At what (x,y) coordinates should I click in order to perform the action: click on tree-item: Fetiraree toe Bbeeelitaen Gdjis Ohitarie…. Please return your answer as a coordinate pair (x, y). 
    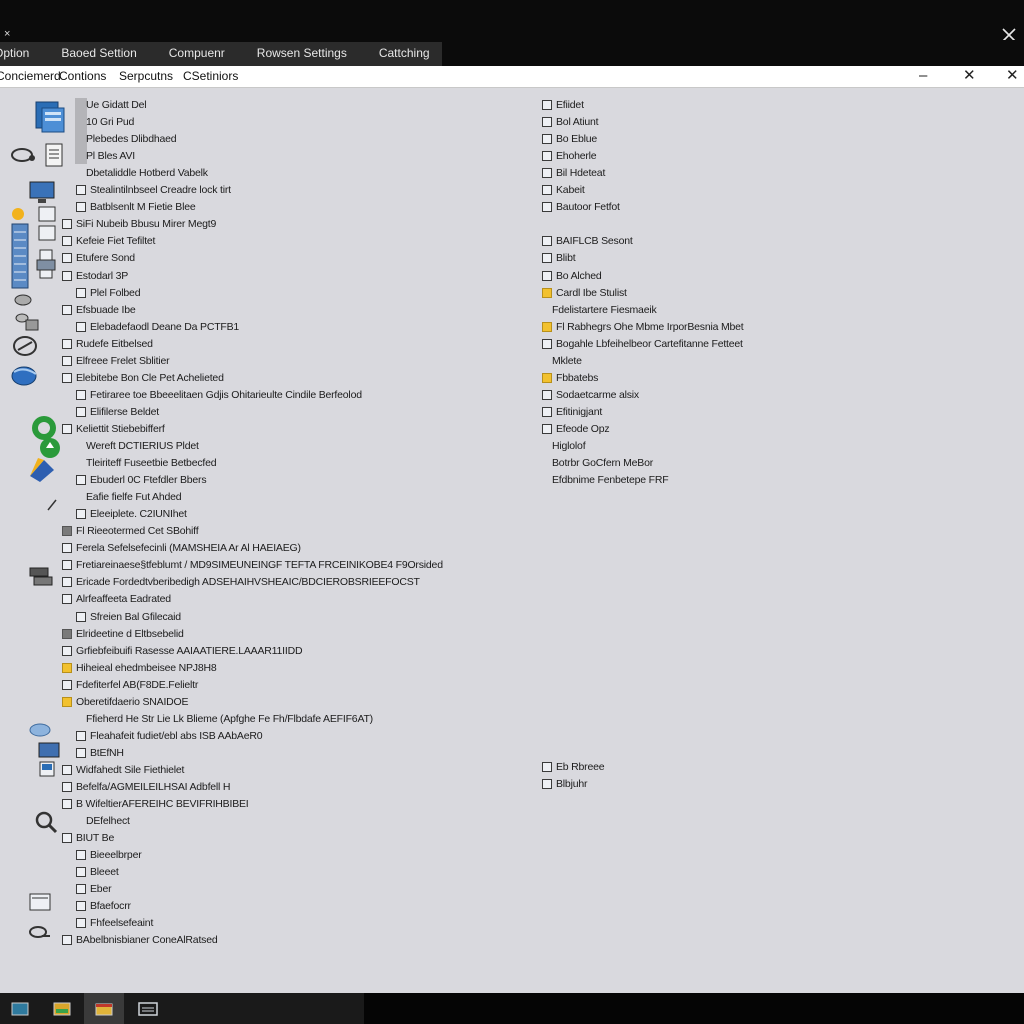
    Looking at the image, I should click on (219, 395).